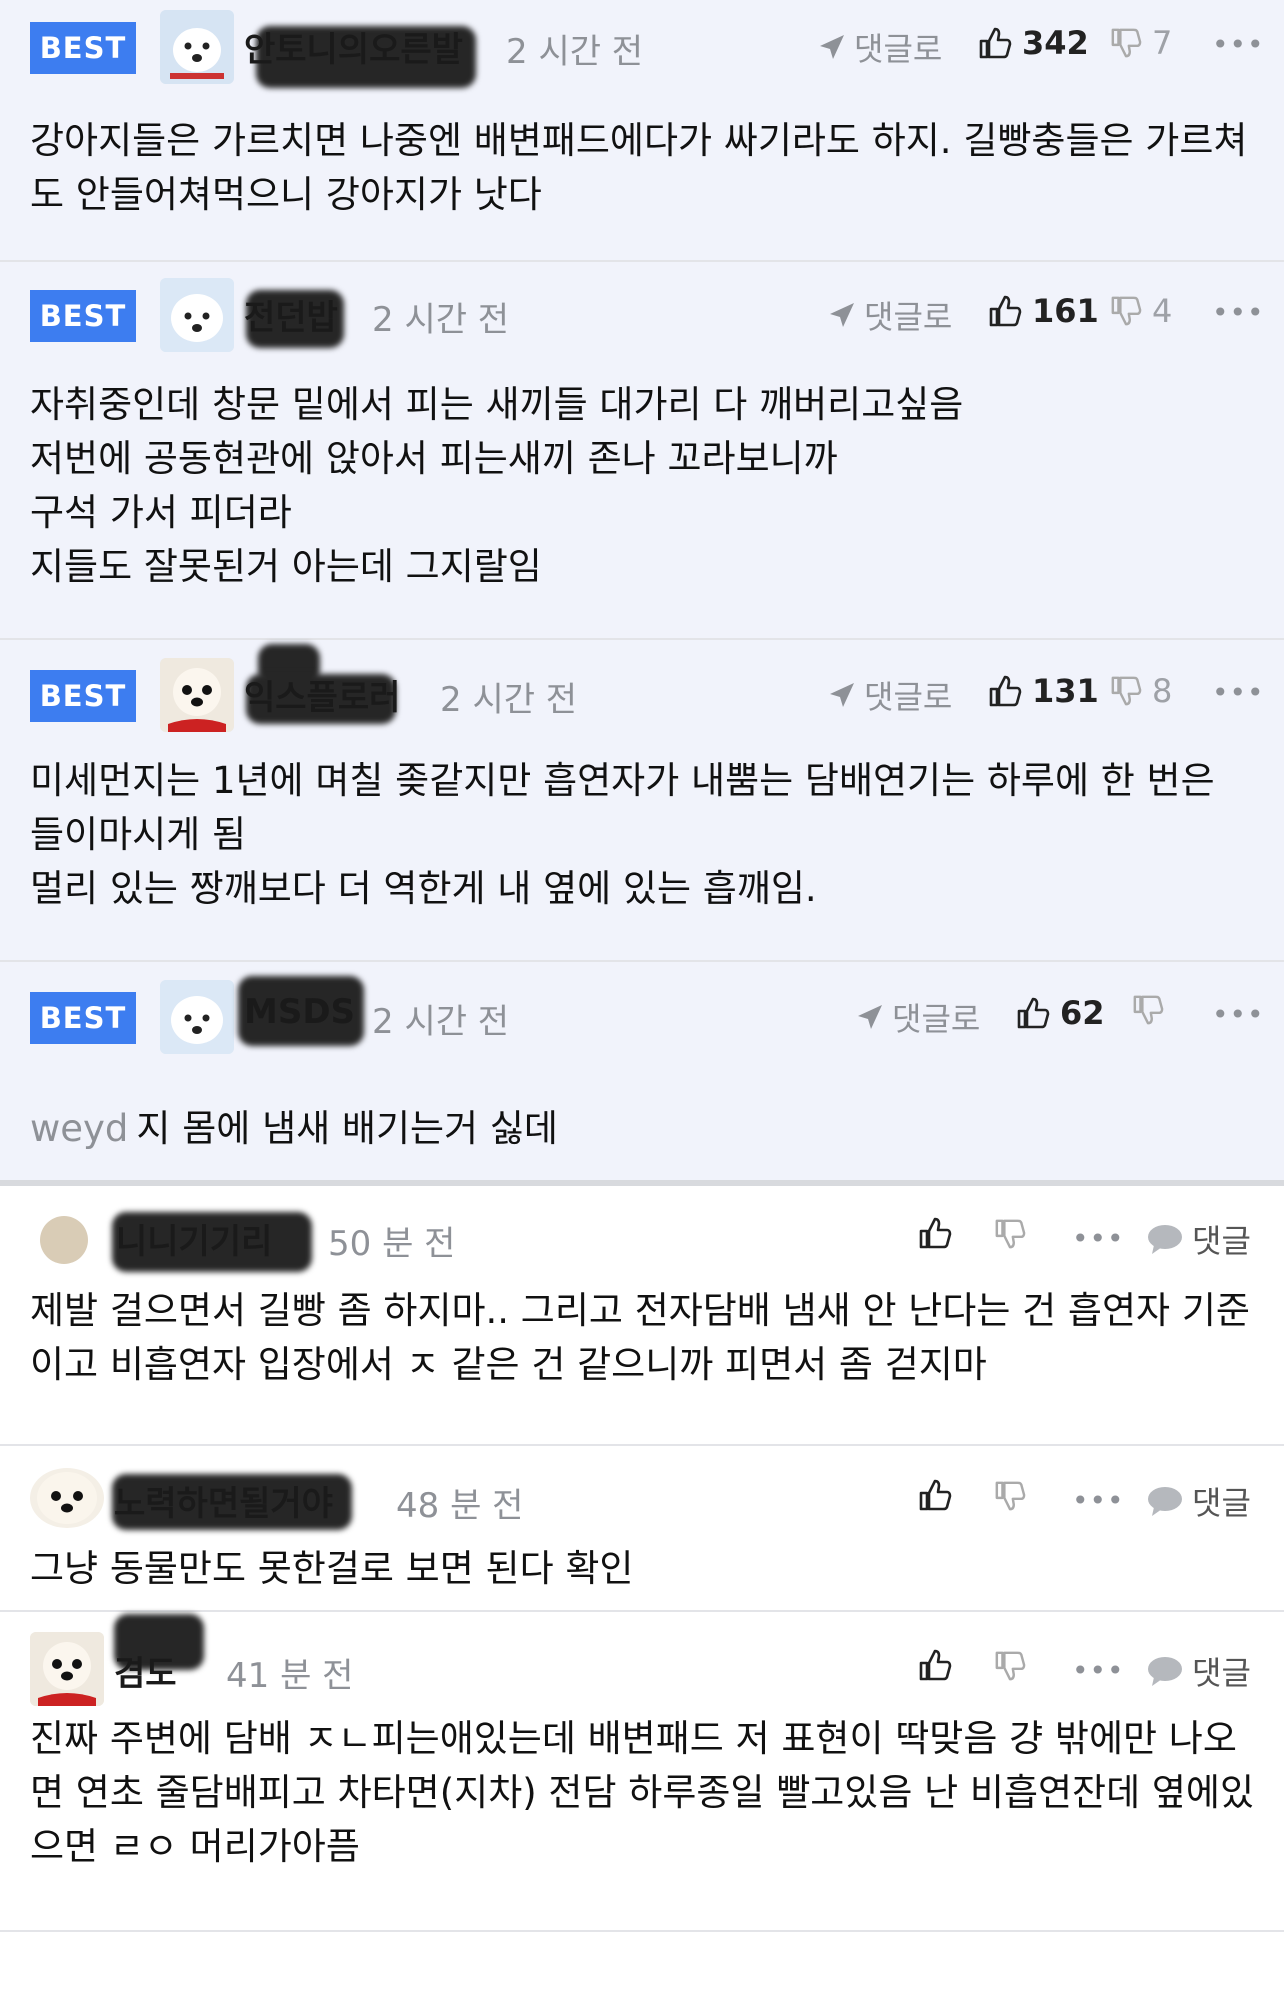  I want to click on dislike-button: 4, so click(1141, 311).